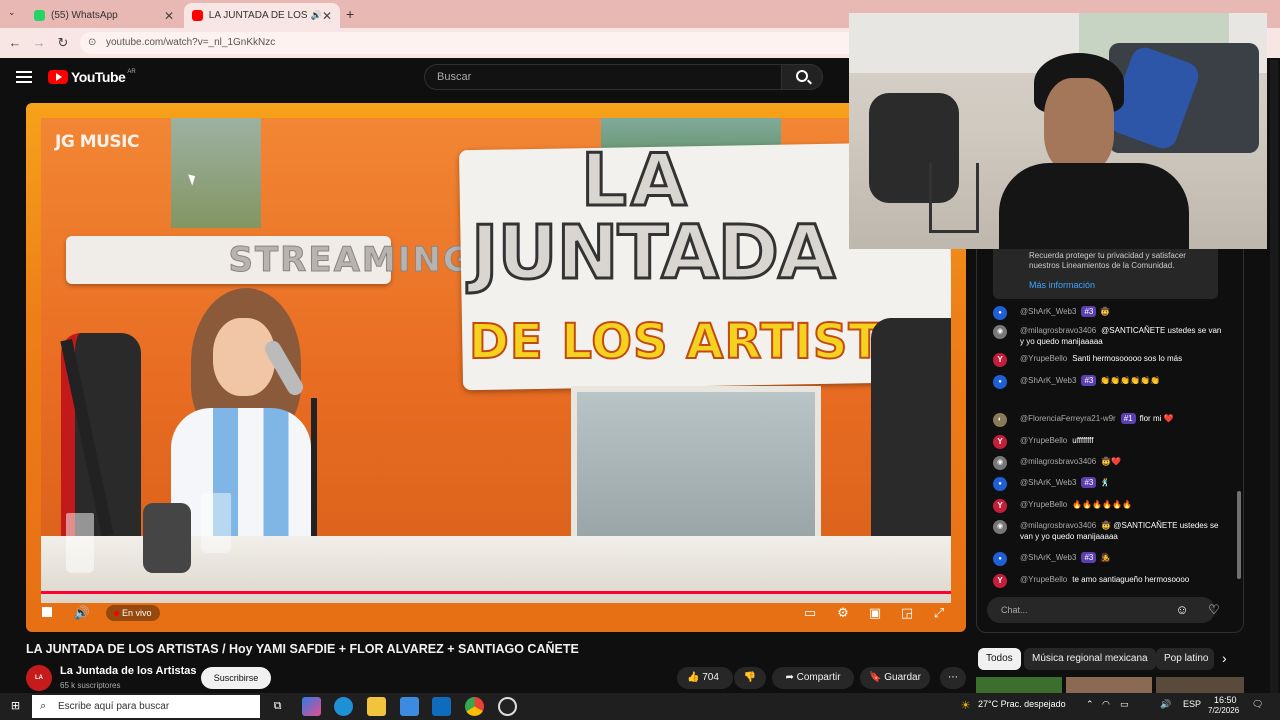  I want to click on avatar: ◉, so click(1000, 332).